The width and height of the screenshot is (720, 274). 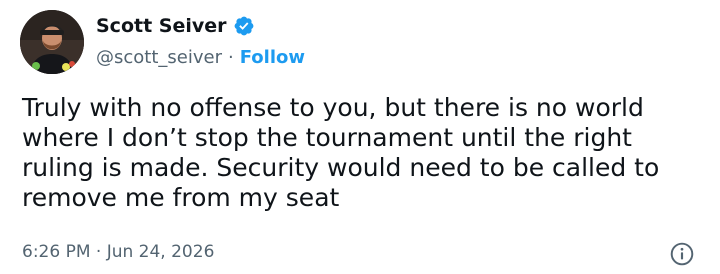 I want to click on profile-photo-icon, so click(x=52, y=42).